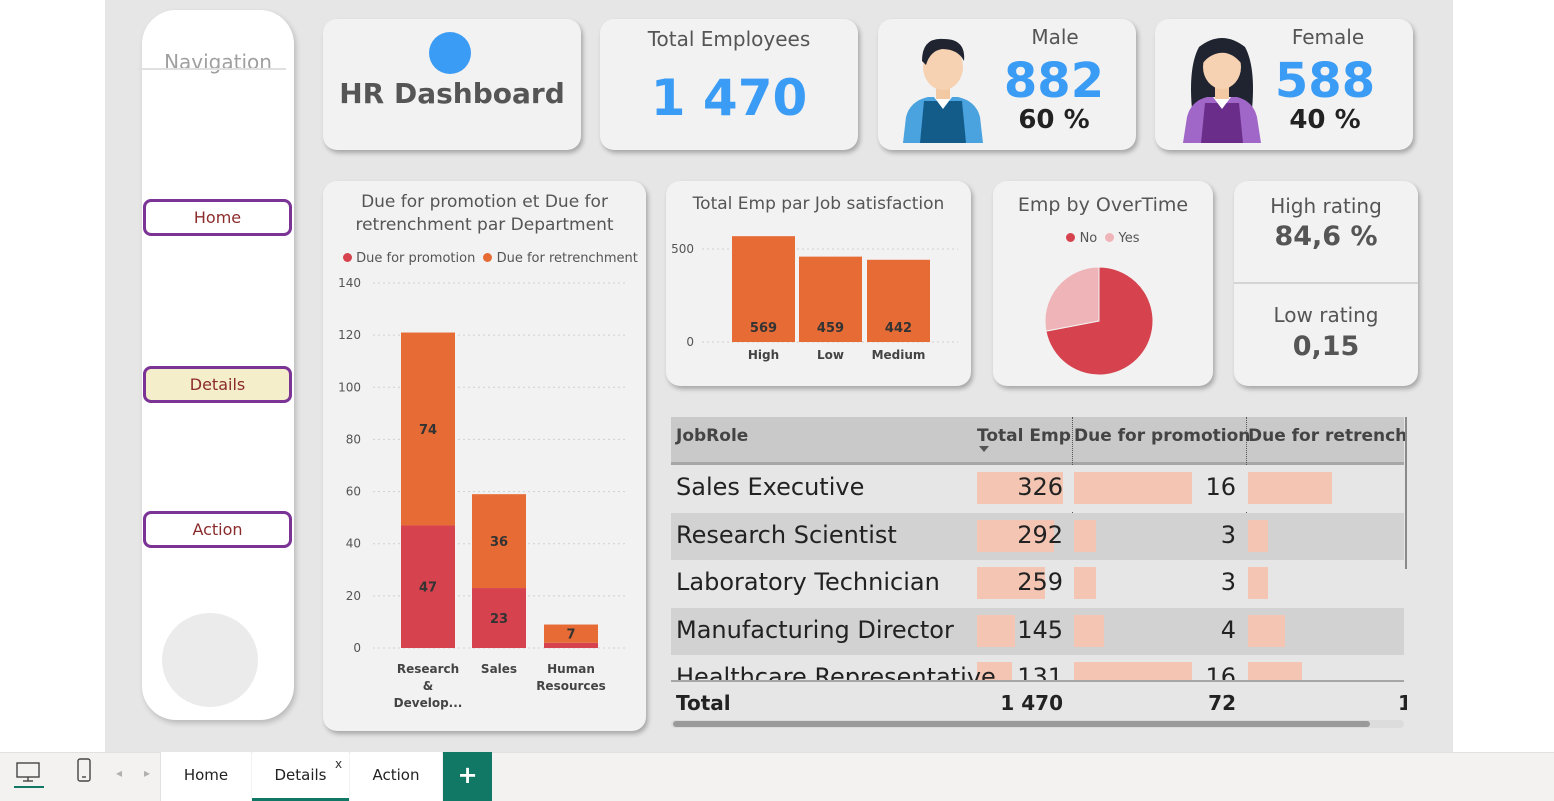 The image size is (1554, 801). I want to click on total-emp-cell: 259, so click(1040, 582).